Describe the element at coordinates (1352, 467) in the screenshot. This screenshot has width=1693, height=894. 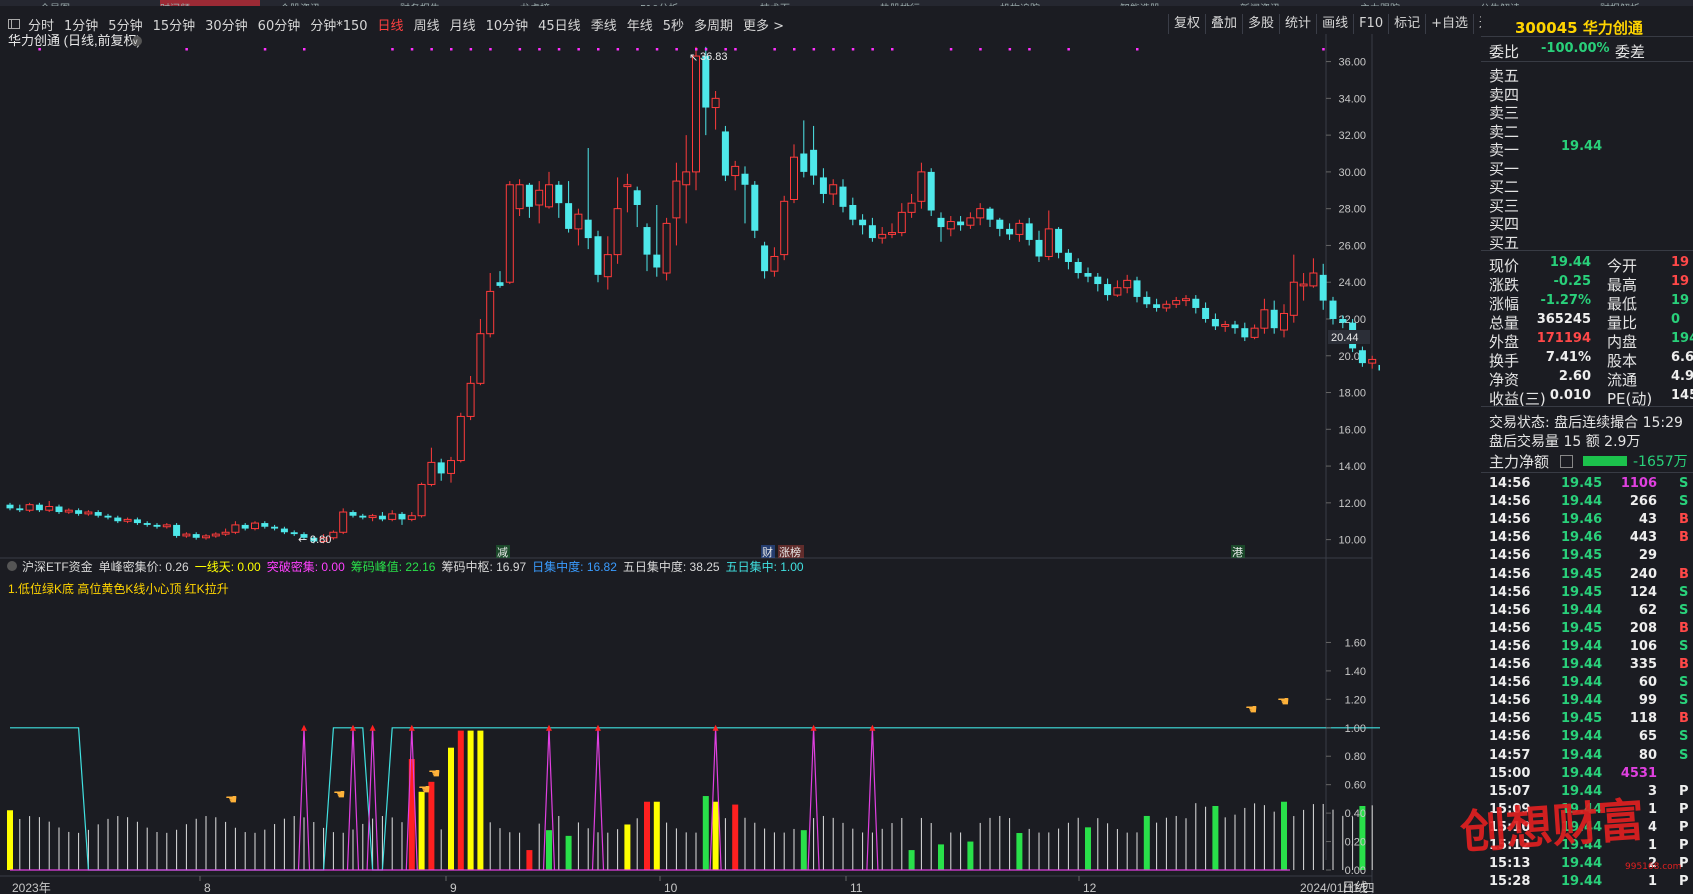
I see `price-tick-label: 14.00` at that location.